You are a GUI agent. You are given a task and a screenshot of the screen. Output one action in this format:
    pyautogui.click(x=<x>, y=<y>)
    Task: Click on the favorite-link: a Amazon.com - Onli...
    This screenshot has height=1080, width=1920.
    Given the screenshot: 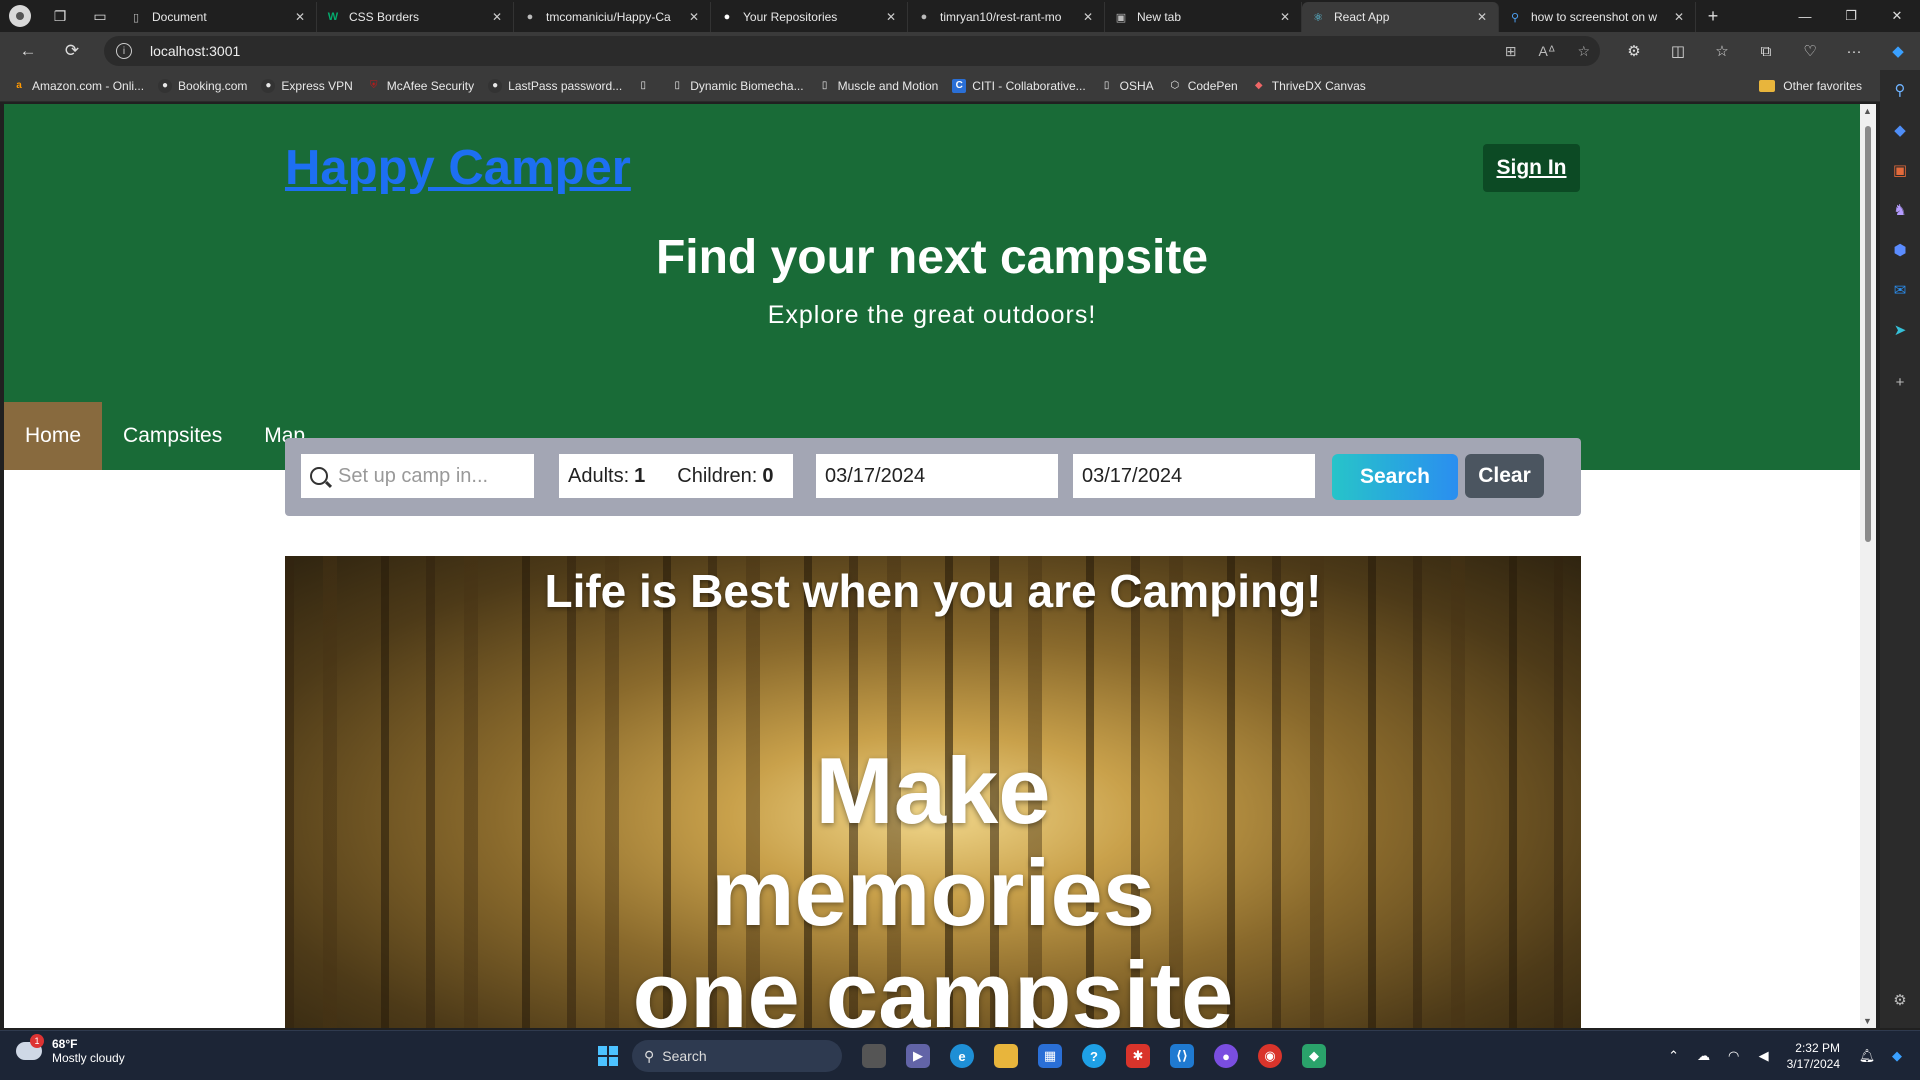 What is the action you would take?
    pyautogui.click(x=78, y=86)
    